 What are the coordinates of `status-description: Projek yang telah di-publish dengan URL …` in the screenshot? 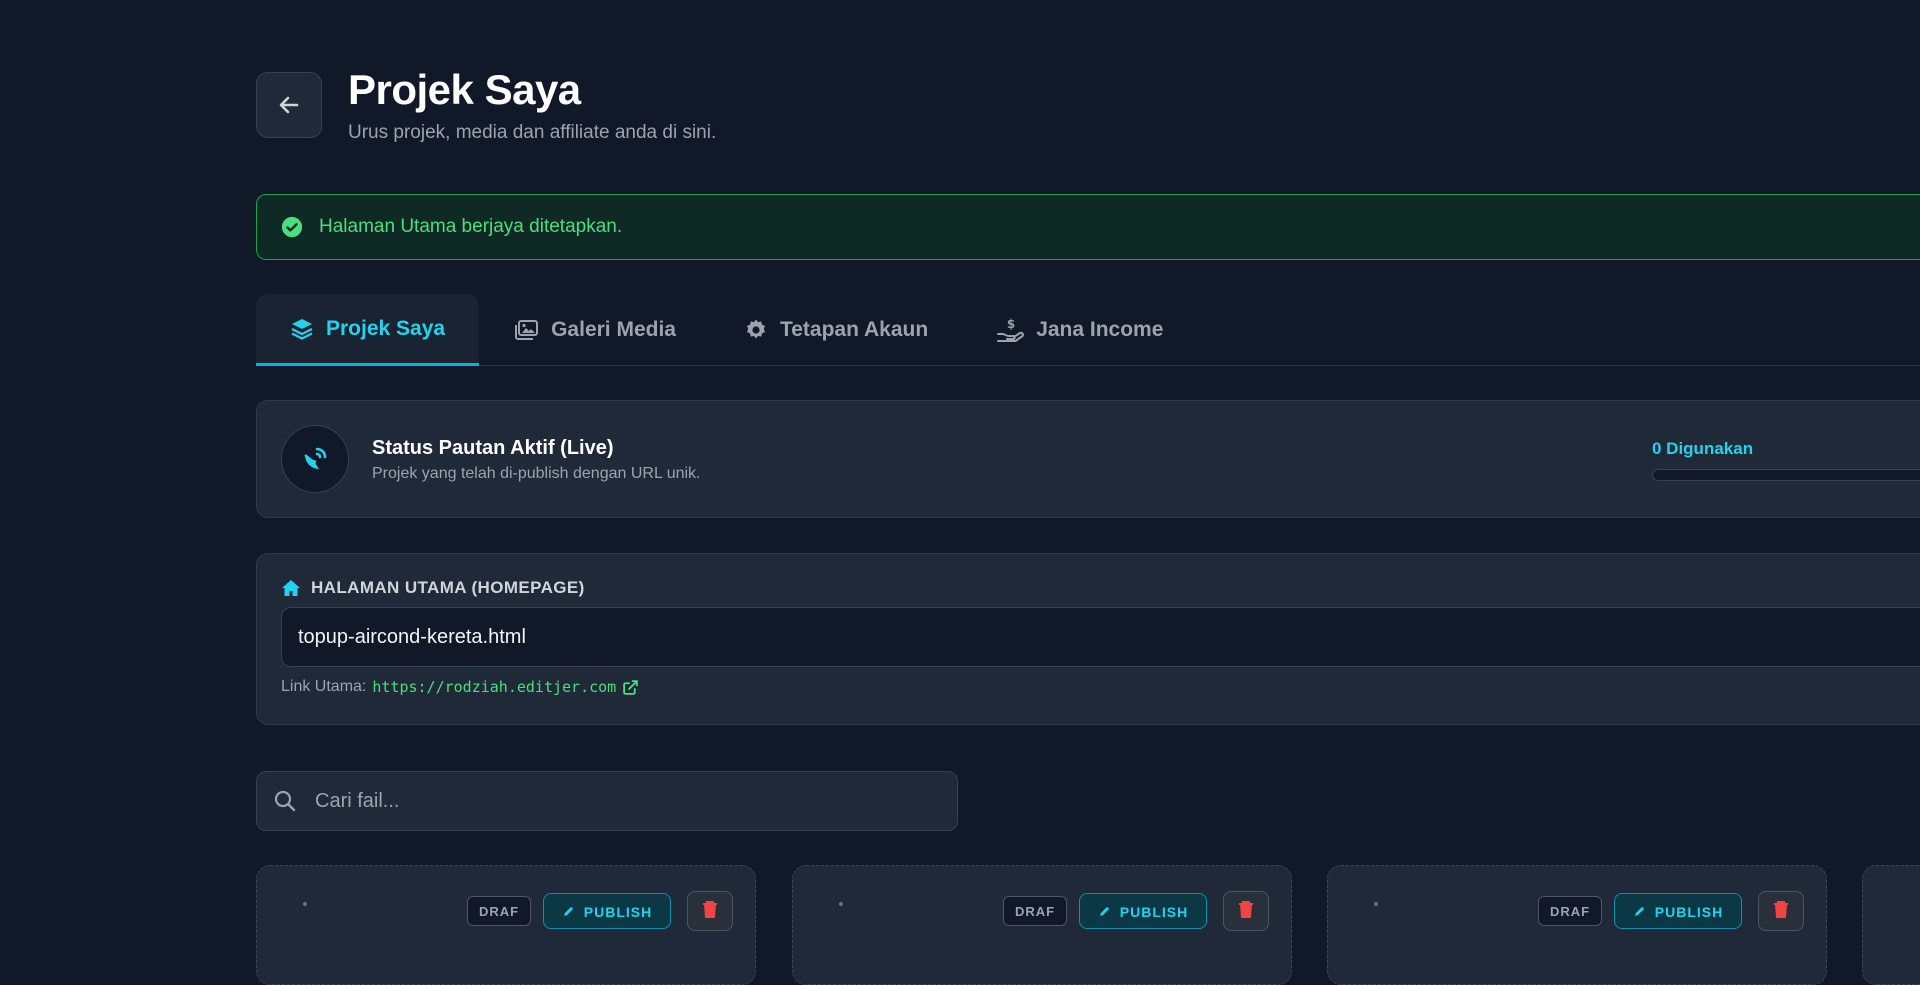 It's located at (536, 473).